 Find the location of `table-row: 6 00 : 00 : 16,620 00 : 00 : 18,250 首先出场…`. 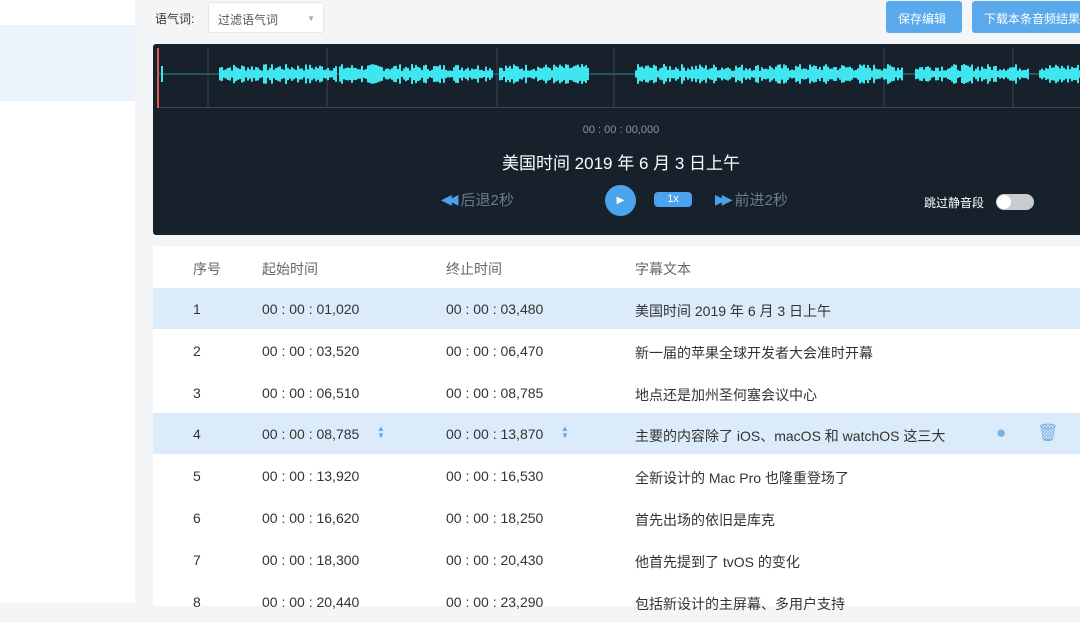

table-row: 6 00 : 00 : 16,620 00 : 00 : 18,250 首先出场… is located at coordinates (616, 517).